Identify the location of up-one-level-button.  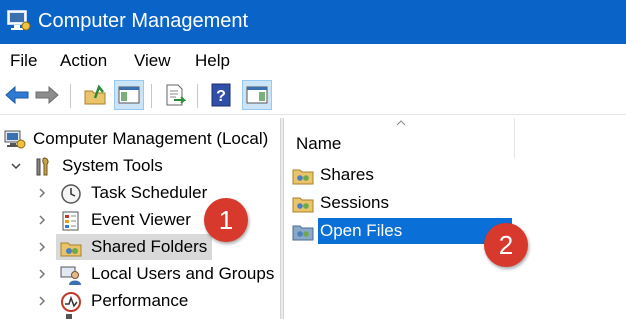
(95, 95).